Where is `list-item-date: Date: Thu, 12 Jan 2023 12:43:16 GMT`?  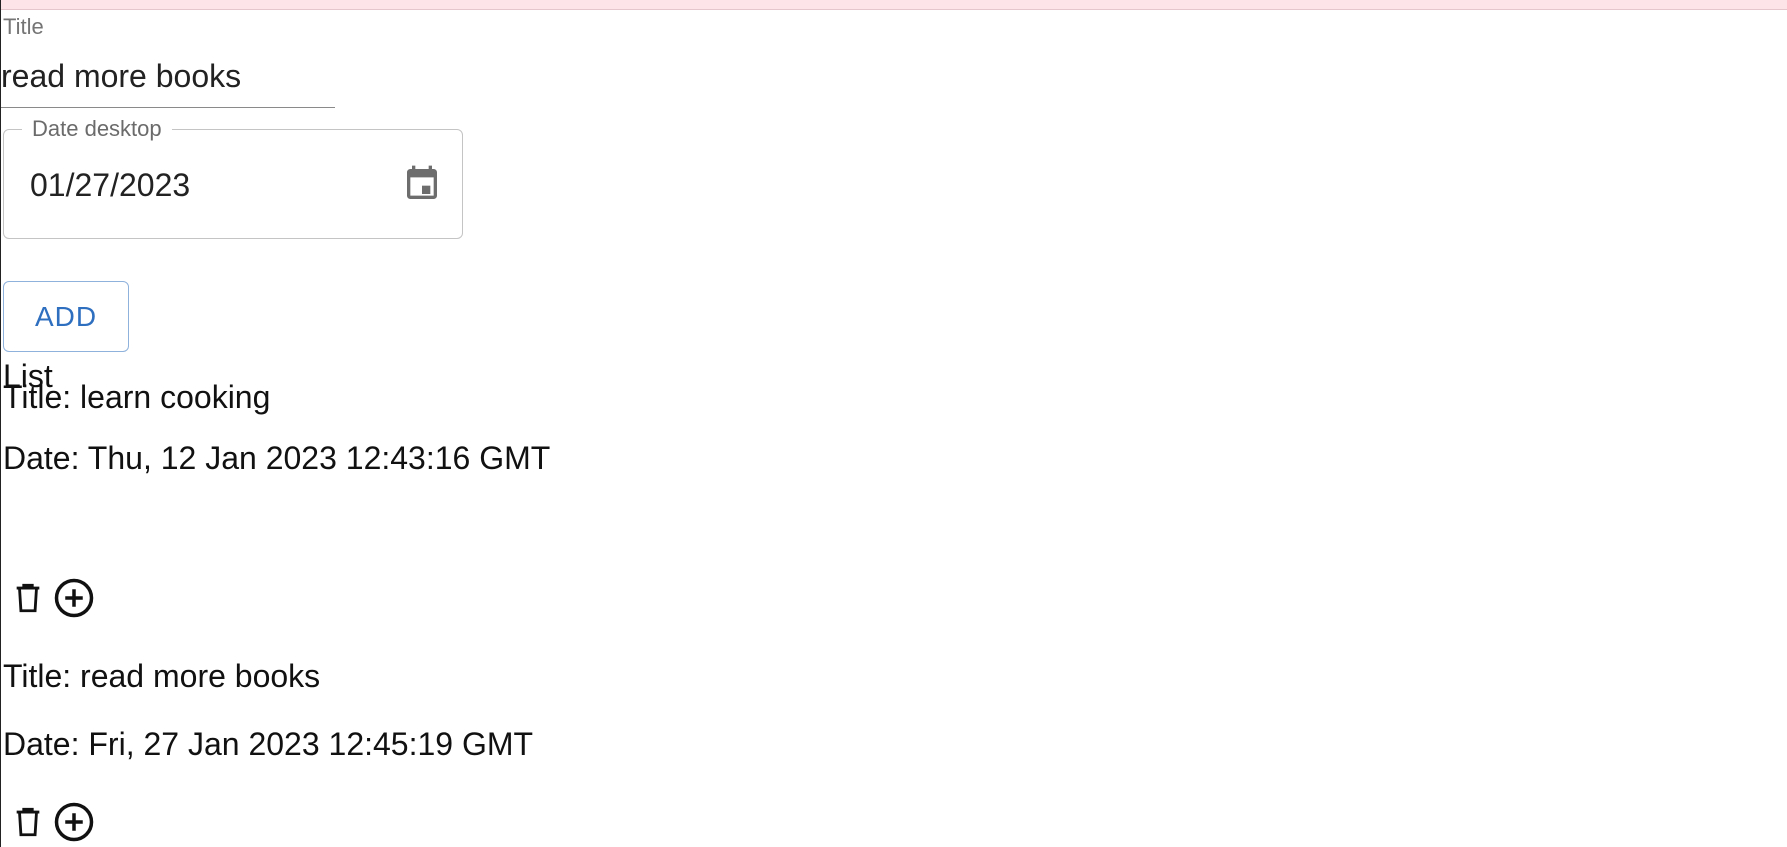
list-item-date: Date: Thu, 12 Jan 2023 12:43:16 GMT is located at coordinates (277, 458).